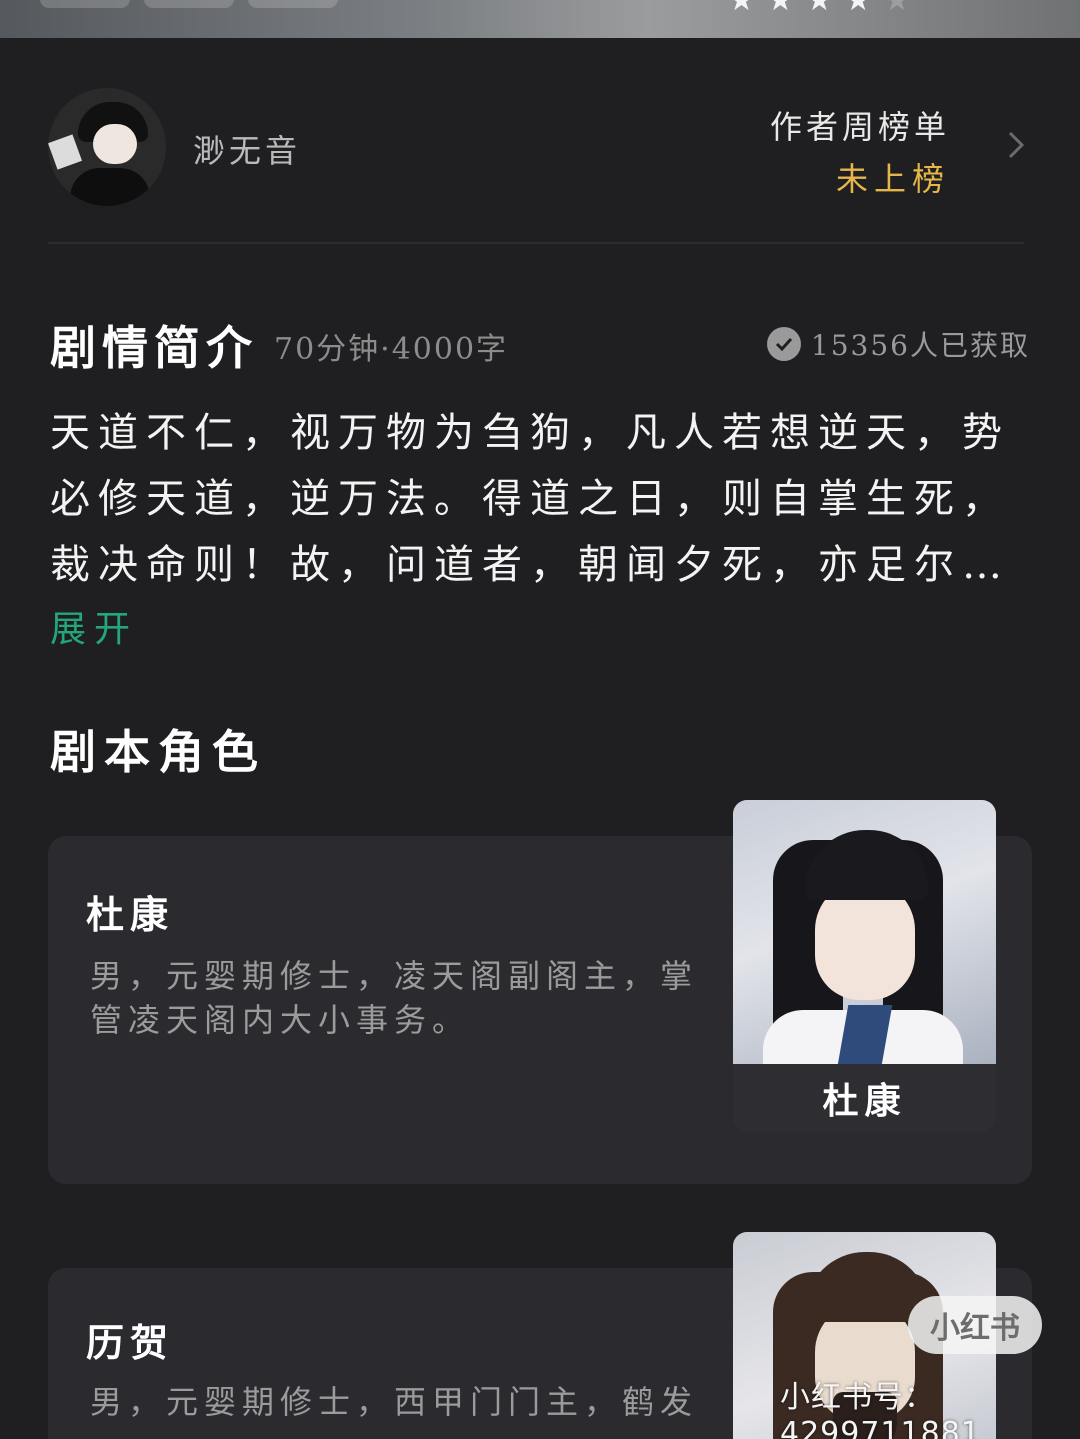 The image size is (1080, 1439). What do you see at coordinates (130, 1342) in the screenshot?
I see `role-name: 历贺` at bounding box center [130, 1342].